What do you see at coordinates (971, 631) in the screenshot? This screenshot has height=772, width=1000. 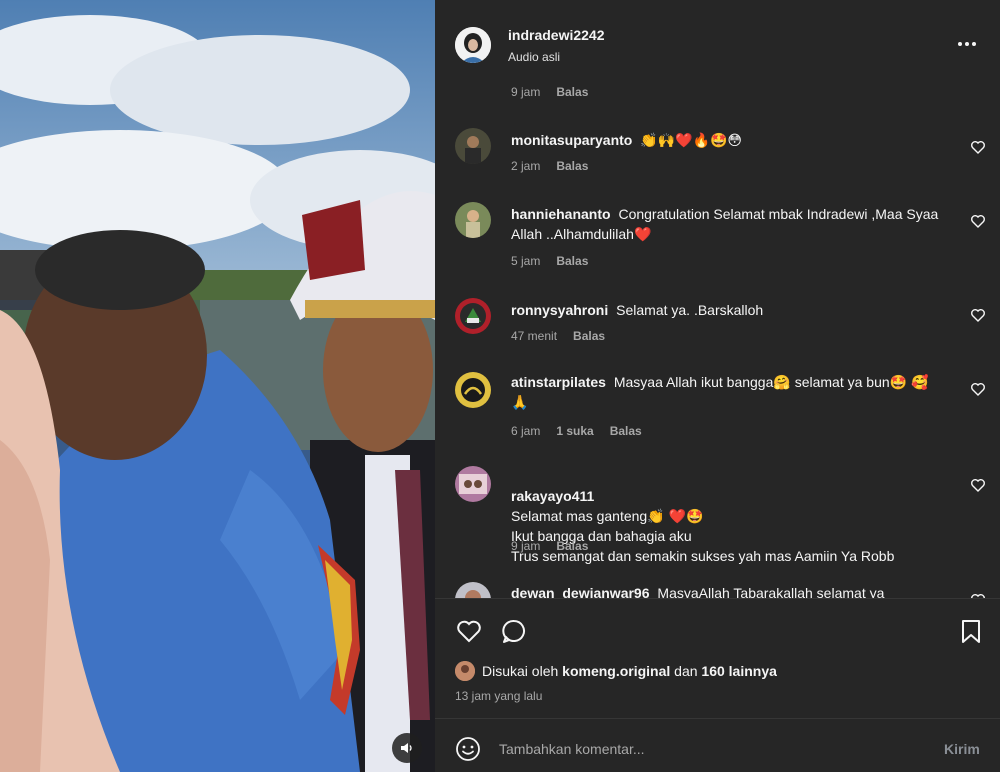 I see `bookmark-icon` at bounding box center [971, 631].